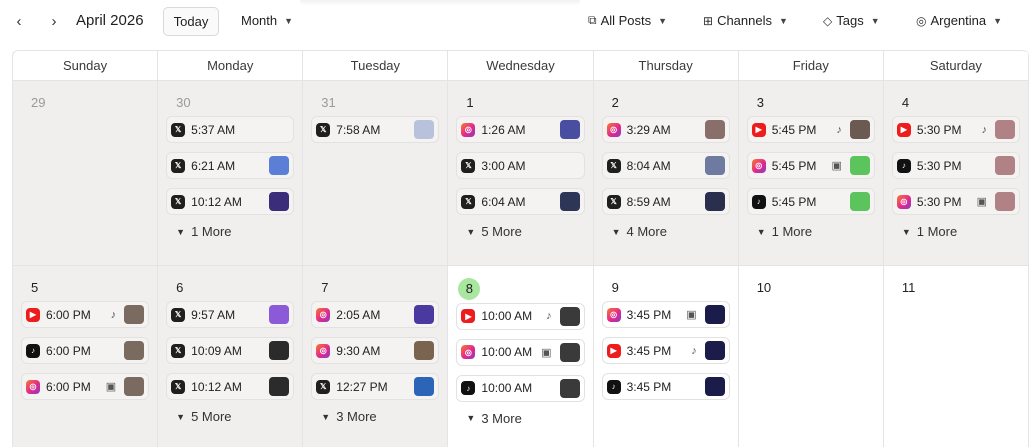 The height and width of the screenshot is (447, 1031). Describe the element at coordinates (358, 314) in the screenshot. I see `post-time: 2:05 AM` at that location.